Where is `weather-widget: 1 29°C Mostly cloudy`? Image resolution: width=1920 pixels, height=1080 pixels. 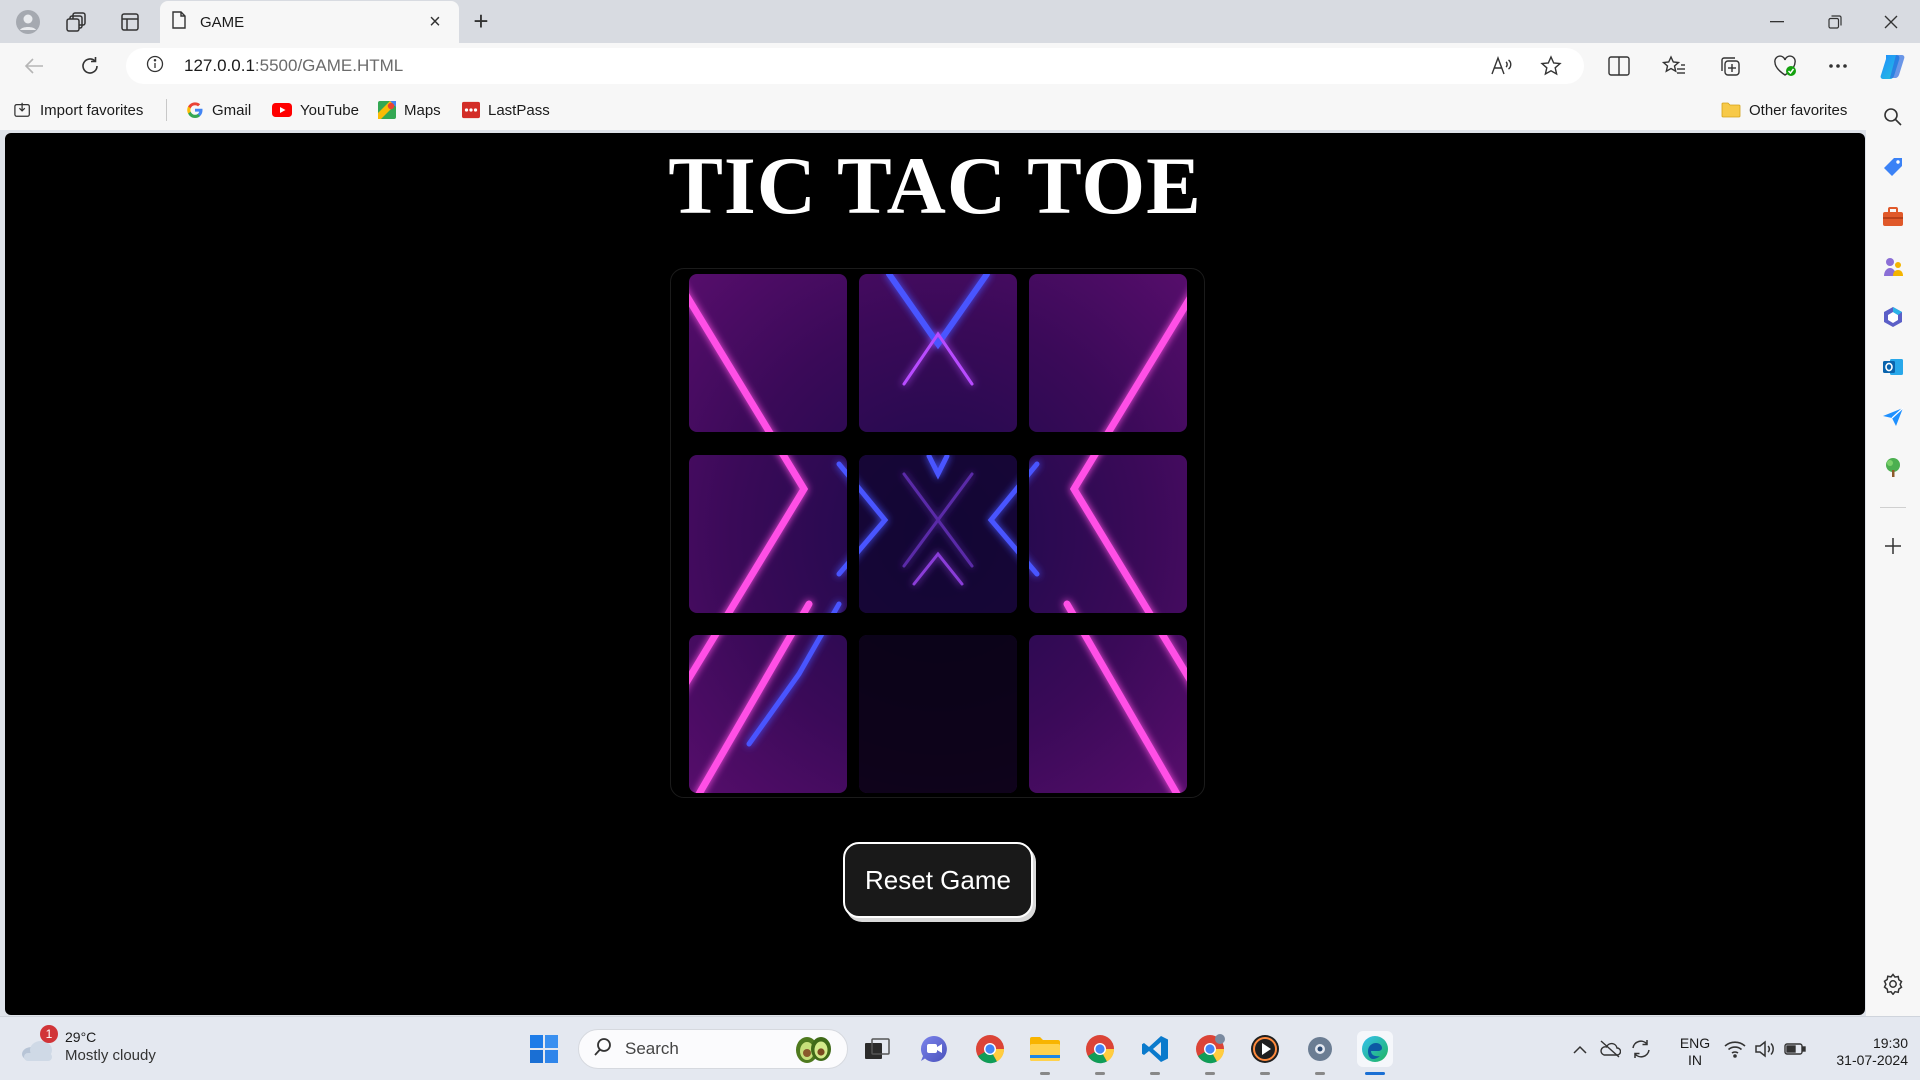
weather-widget: 1 29°C Mostly cloudy is located at coordinates (88, 1045).